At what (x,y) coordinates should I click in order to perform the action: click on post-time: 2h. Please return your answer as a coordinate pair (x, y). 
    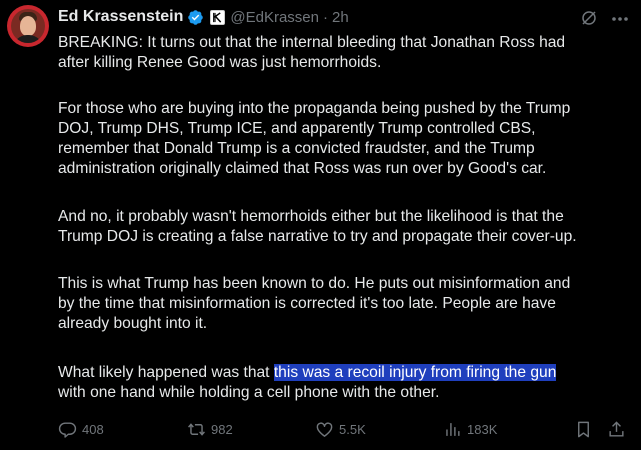
    Looking at the image, I should click on (340, 17).